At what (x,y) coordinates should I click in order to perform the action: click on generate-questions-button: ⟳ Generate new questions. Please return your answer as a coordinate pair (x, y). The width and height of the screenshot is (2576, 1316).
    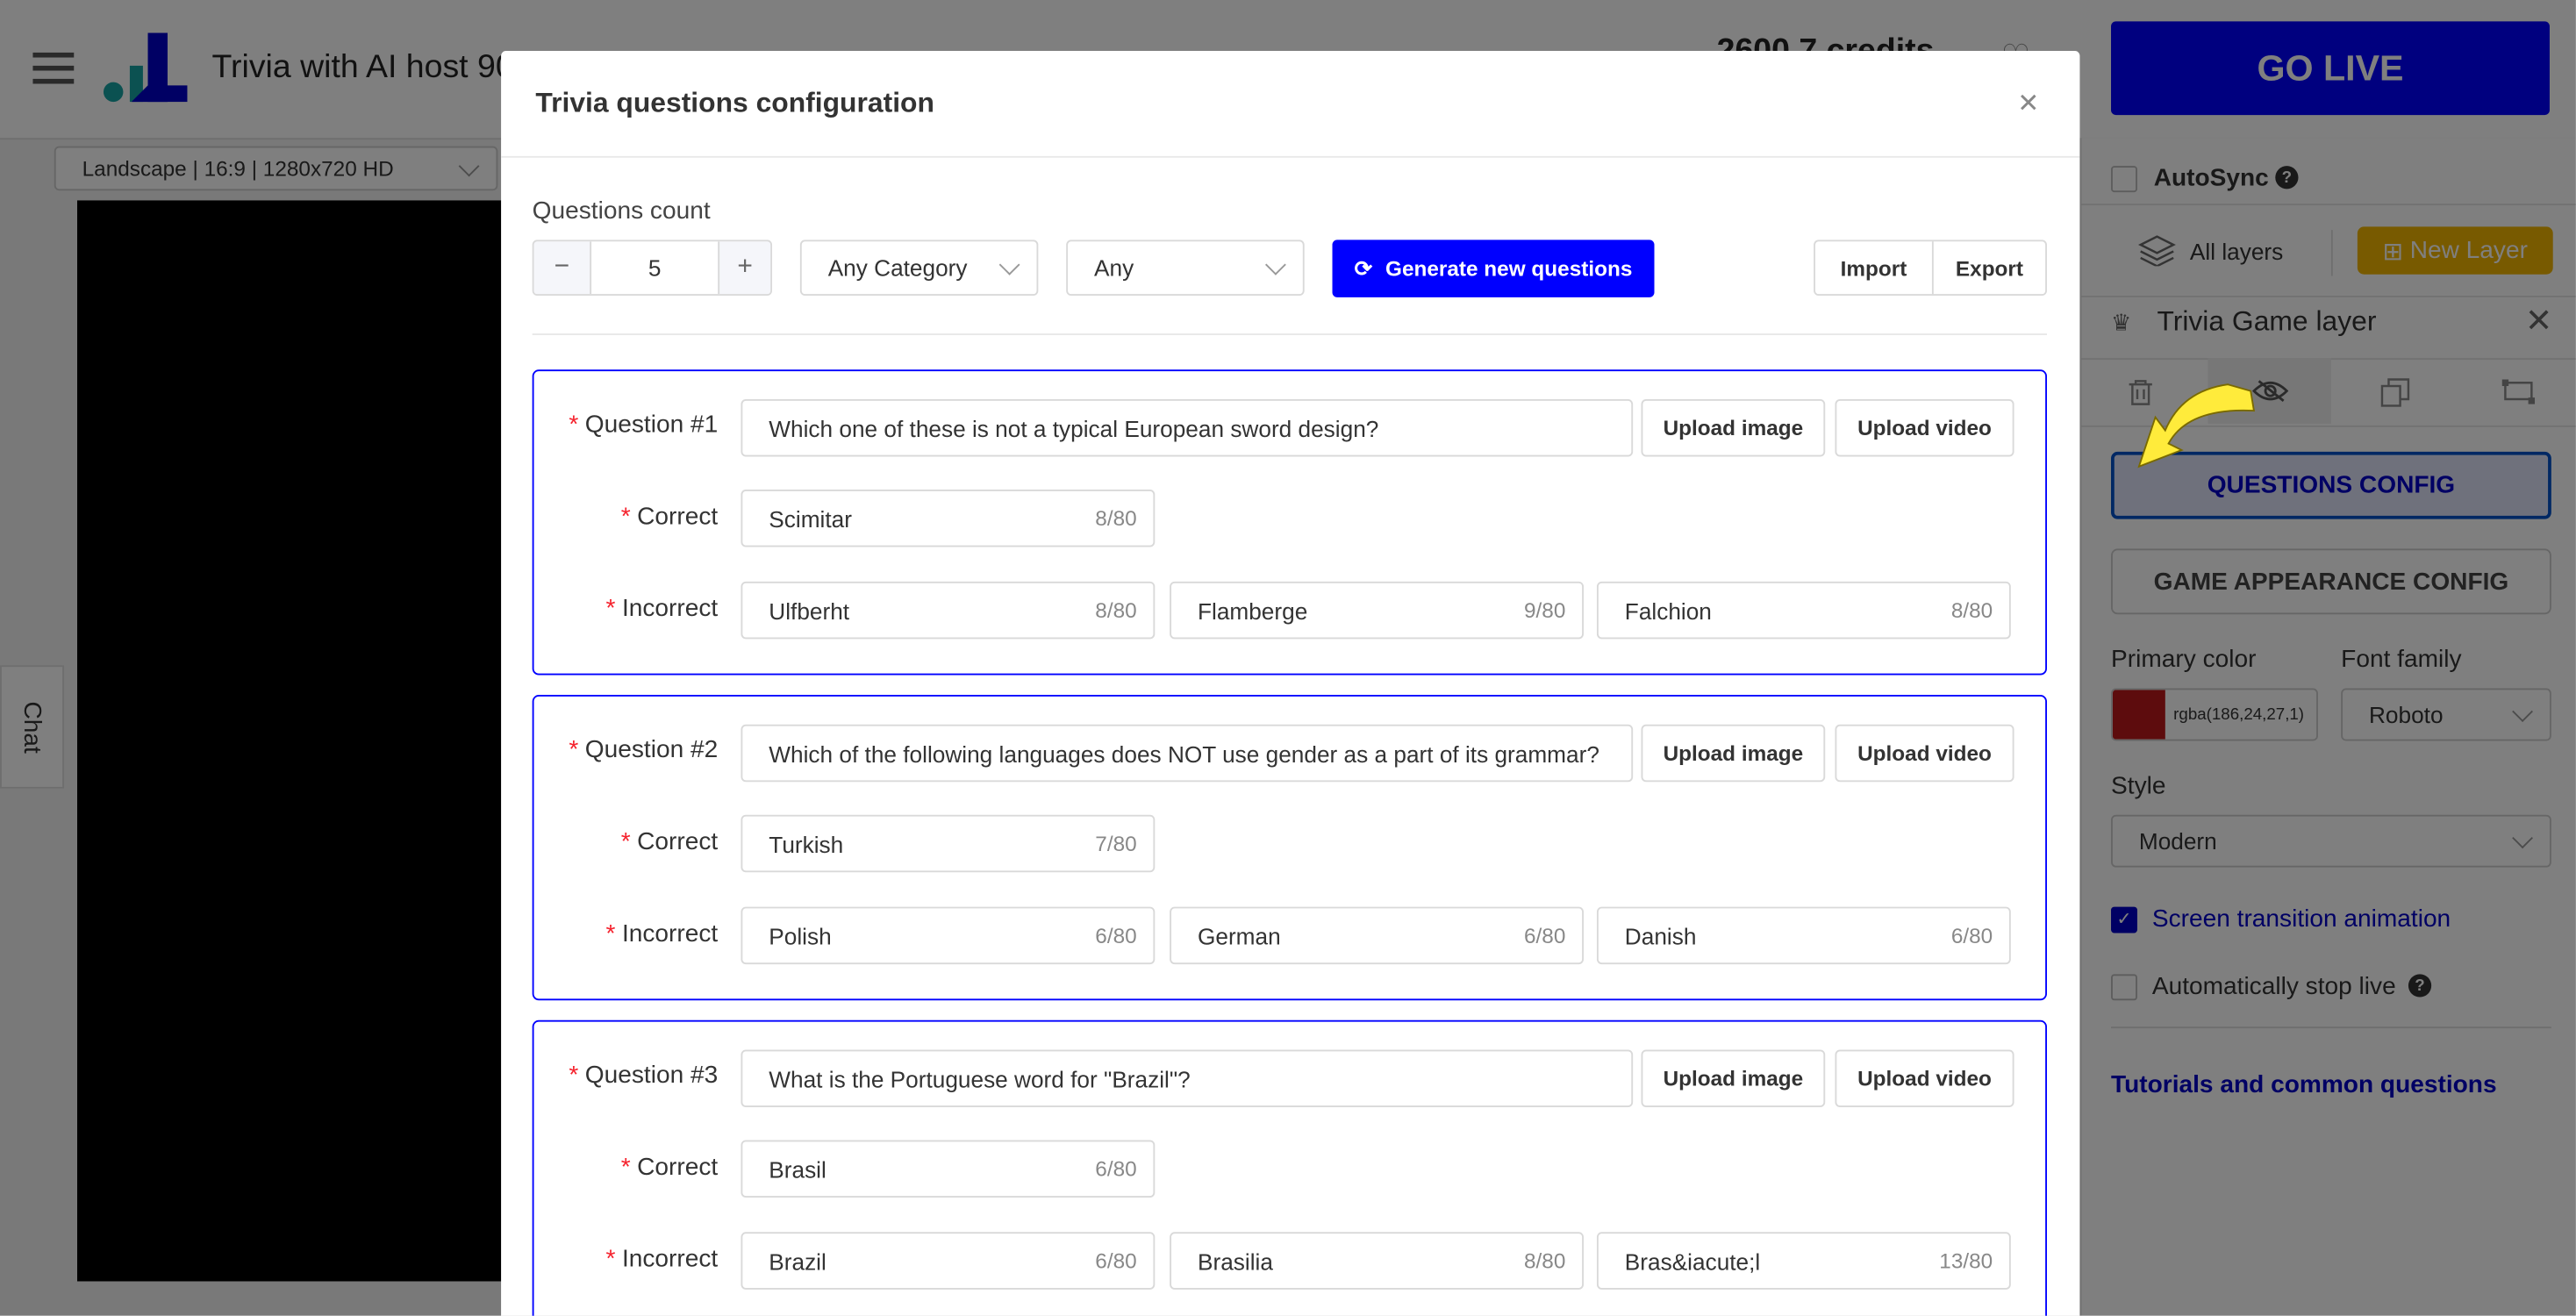
    Looking at the image, I should click on (1493, 269).